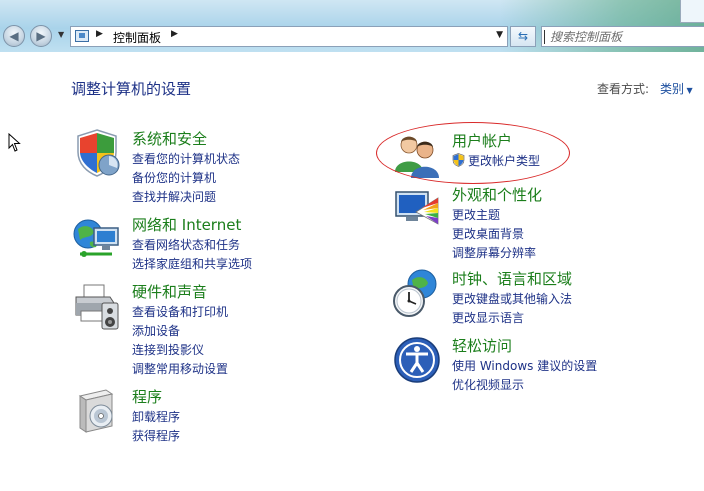 The height and width of the screenshot is (491, 704). What do you see at coordinates (180, 312) in the screenshot?
I see `link-devices-printers: 查看设备和打印机` at bounding box center [180, 312].